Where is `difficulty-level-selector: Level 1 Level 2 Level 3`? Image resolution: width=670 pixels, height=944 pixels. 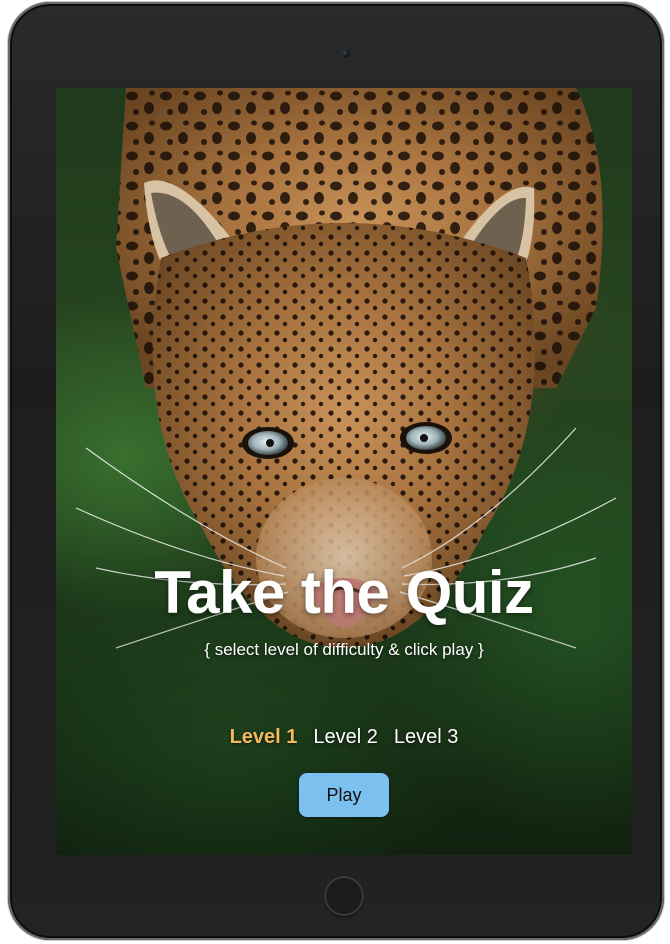 difficulty-level-selector: Level 1 Level 2 Level 3 is located at coordinates (344, 737).